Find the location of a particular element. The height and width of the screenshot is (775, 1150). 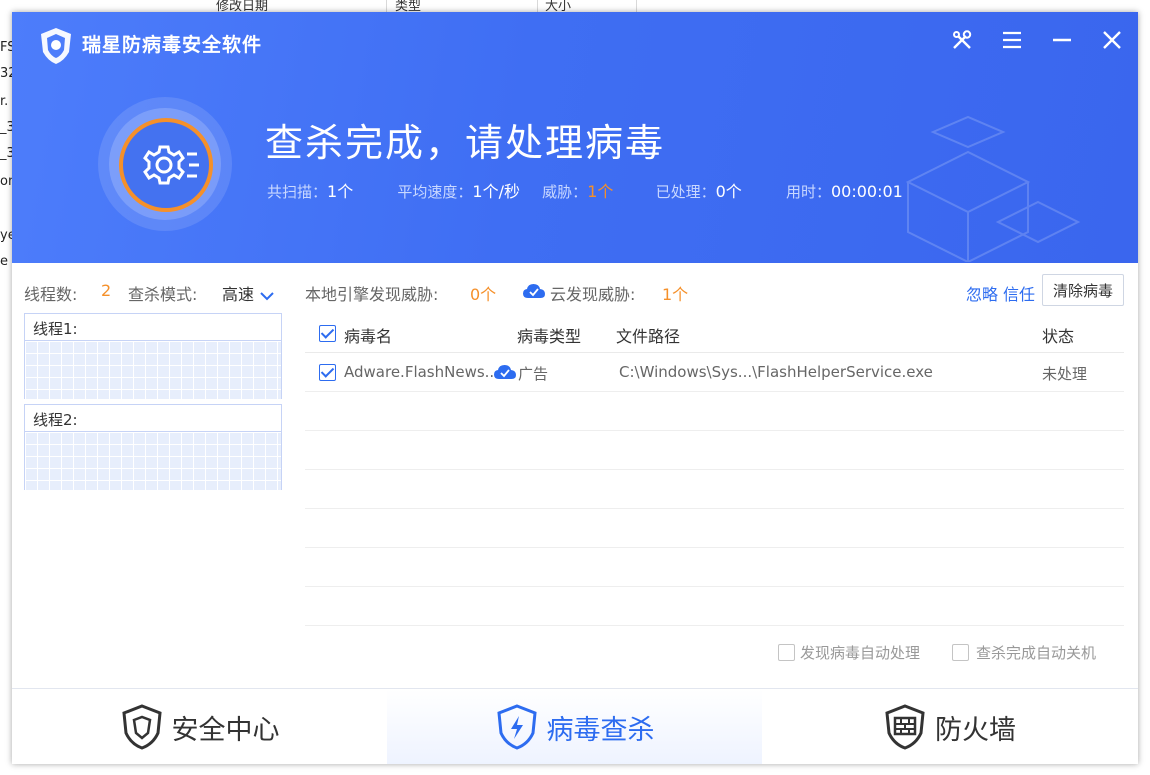

time-value: 00:00:01 is located at coordinates (866, 191).